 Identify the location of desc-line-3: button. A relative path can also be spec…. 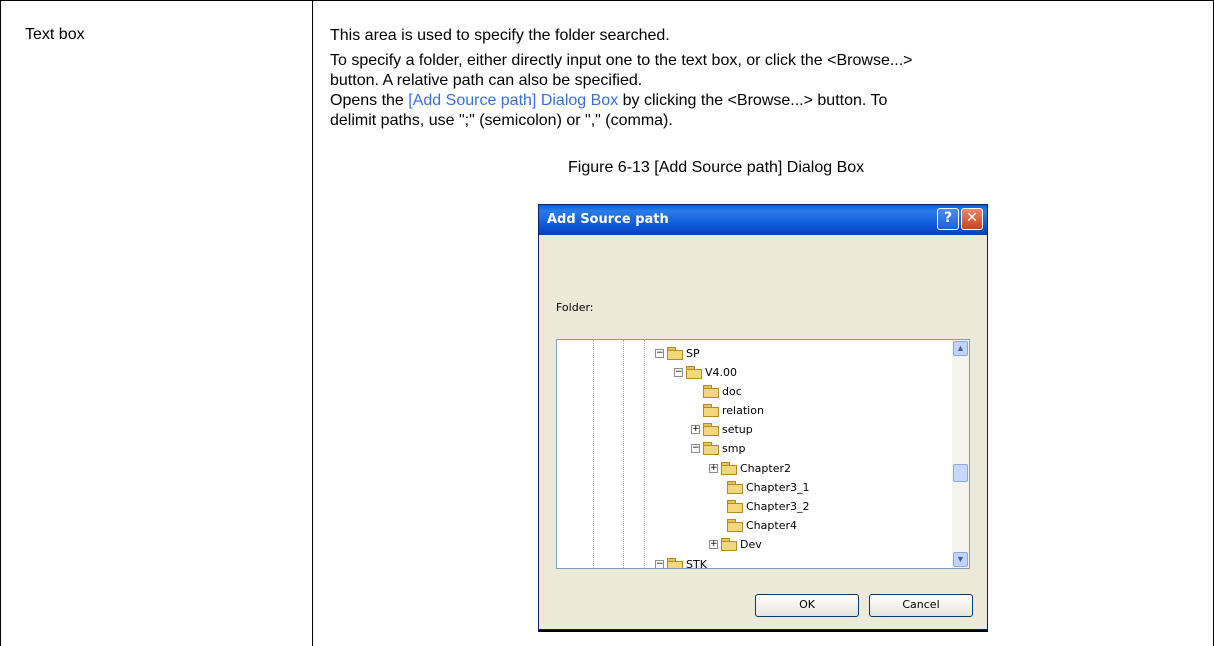
(486, 80).